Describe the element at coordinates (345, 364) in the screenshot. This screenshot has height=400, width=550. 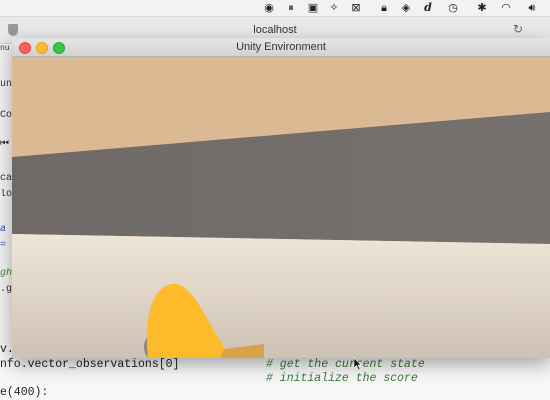
I see `code-comment: # get the current state` at that location.